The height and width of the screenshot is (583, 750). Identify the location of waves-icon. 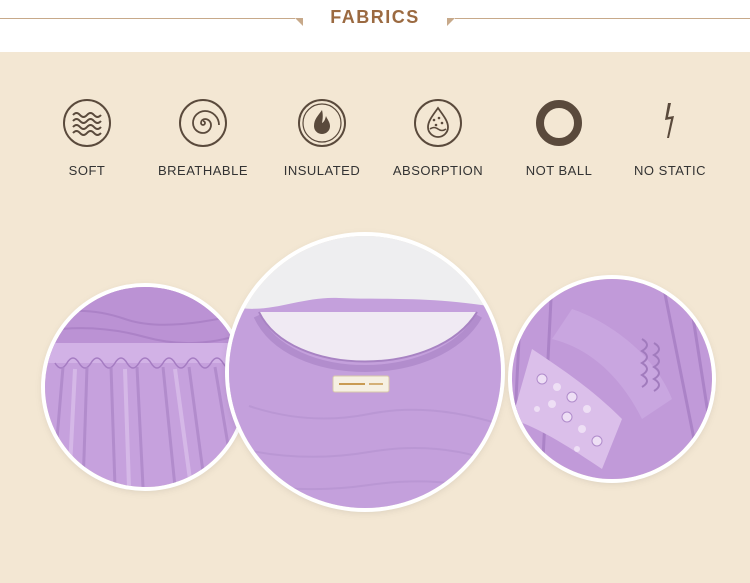
(87, 123).